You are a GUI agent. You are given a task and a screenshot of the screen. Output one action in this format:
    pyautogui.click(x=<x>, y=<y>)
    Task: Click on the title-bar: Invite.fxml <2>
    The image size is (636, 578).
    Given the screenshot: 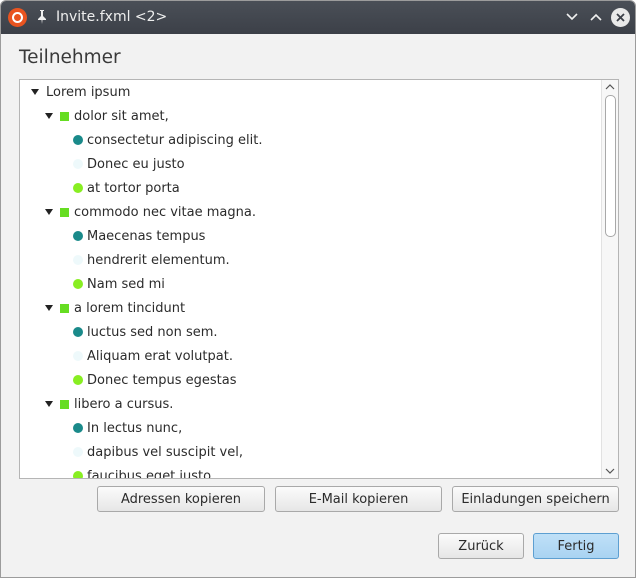 What is the action you would take?
    pyautogui.click(x=318, y=17)
    